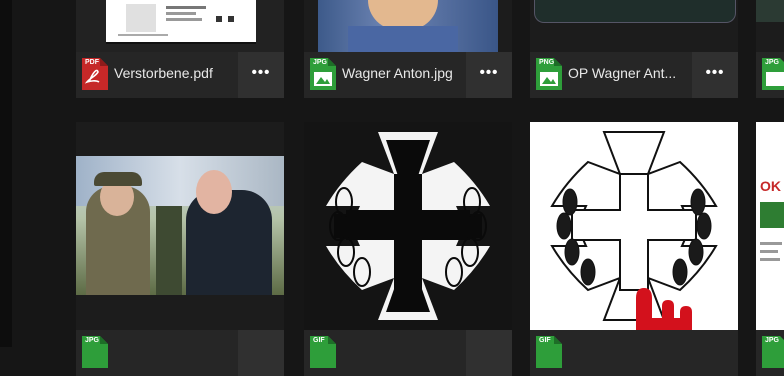  I want to click on left-gutter, so click(6, 173).